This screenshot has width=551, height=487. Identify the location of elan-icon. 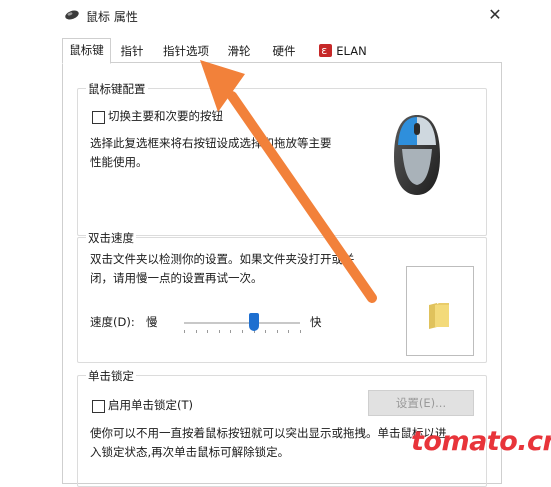
(326, 51).